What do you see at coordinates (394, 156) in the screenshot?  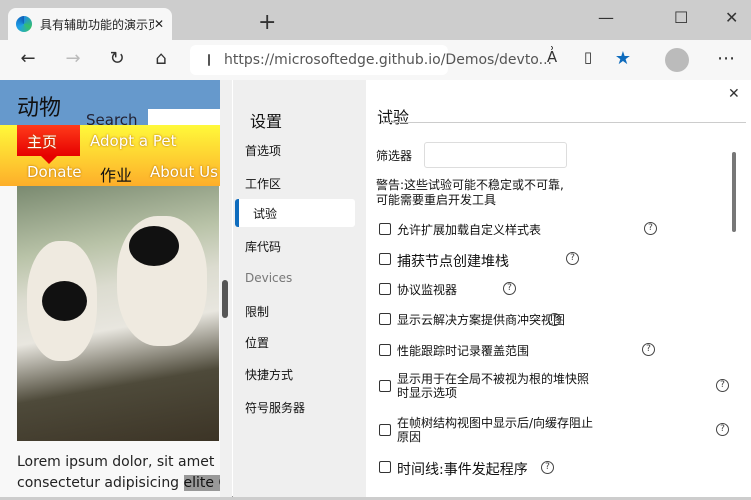 I see `filter-label: 筛选器` at bounding box center [394, 156].